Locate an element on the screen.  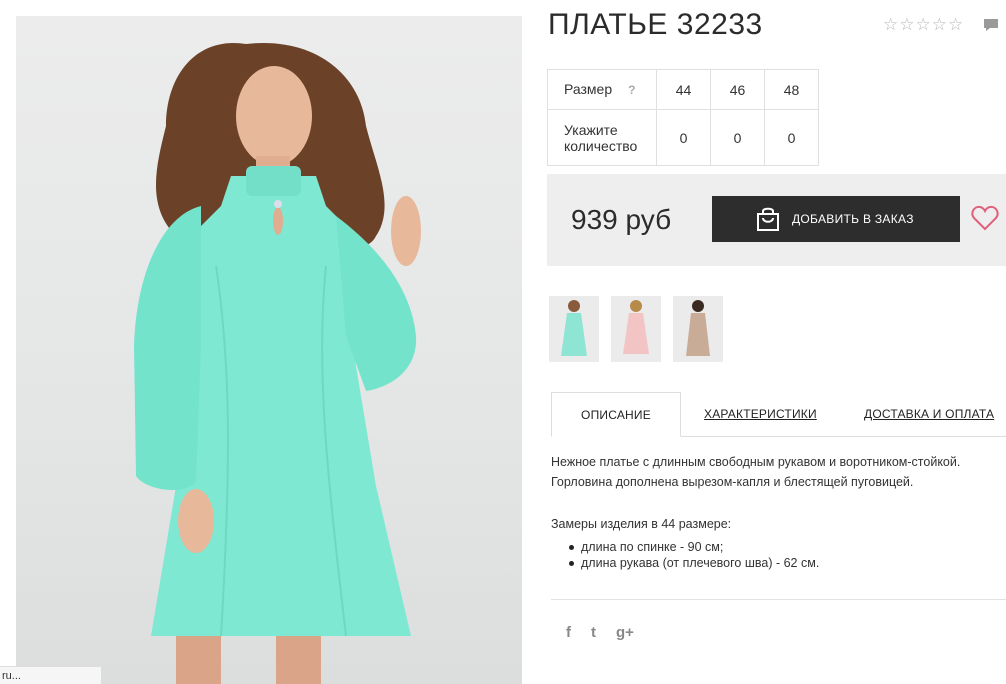
beige-dress-thumb-icon is located at coordinates (698, 328).